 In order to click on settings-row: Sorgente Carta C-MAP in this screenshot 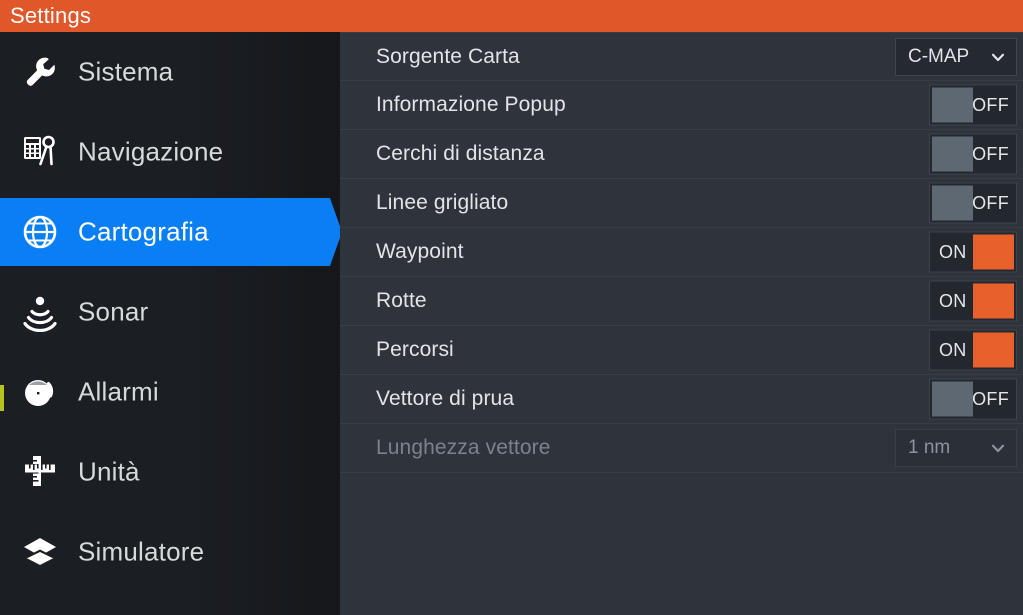, I will do `click(681, 56)`.